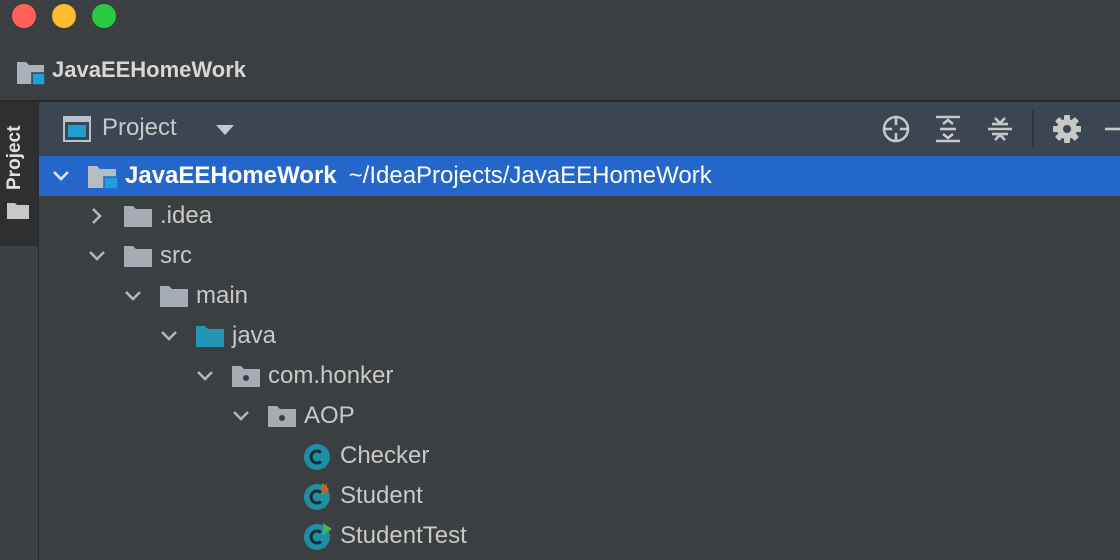  What do you see at coordinates (1000, 129) in the screenshot?
I see `collapse-all-icon` at bounding box center [1000, 129].